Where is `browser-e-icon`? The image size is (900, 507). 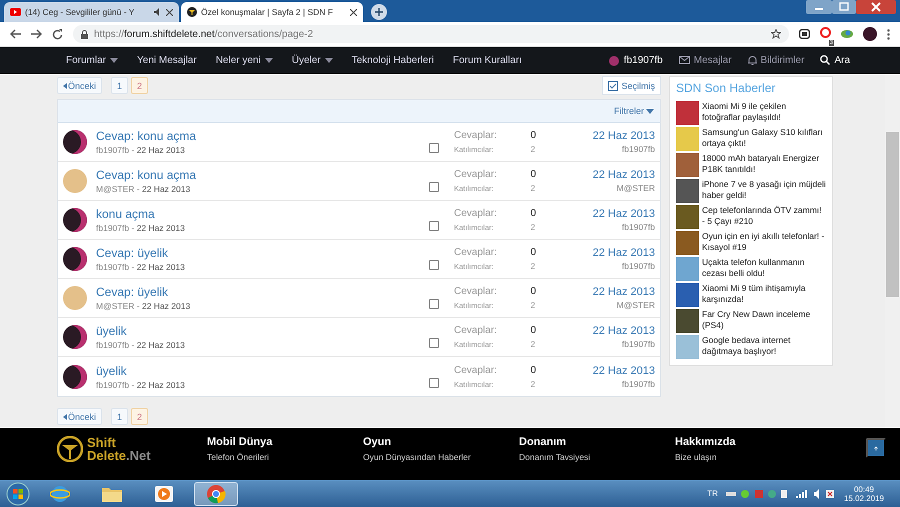 browser-e-icon is located at coordinates (60, 494).